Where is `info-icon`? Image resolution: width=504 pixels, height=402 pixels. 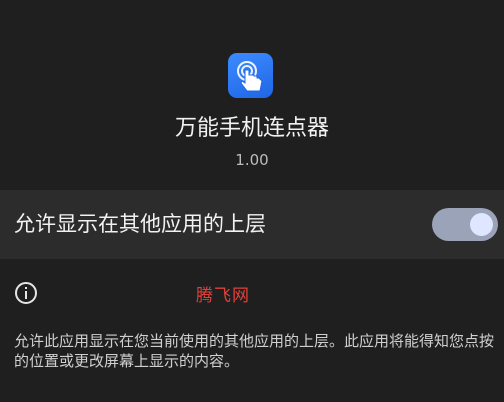
info-icon is located at coordinates (26, 293).